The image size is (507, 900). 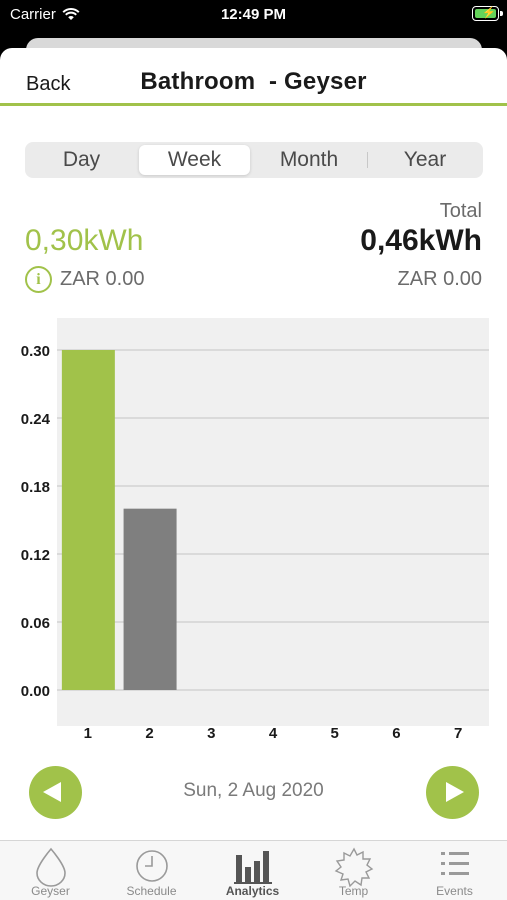 I want to click on clock: 12:49 PM, so click(x=253, y=14).